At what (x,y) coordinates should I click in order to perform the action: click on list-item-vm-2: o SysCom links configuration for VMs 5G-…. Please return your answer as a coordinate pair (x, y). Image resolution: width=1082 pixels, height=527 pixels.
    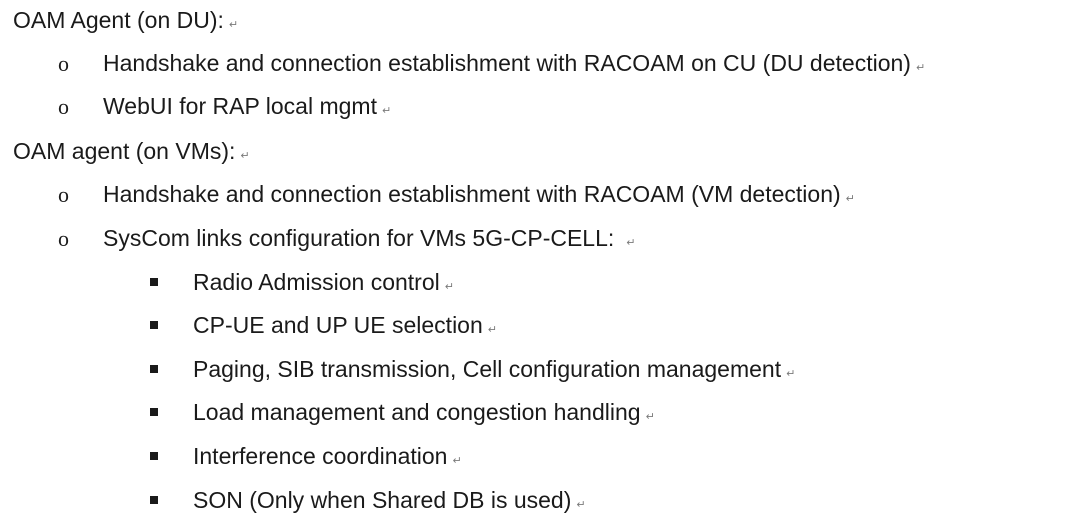
    Looking at the image, I should click on (318, 238).